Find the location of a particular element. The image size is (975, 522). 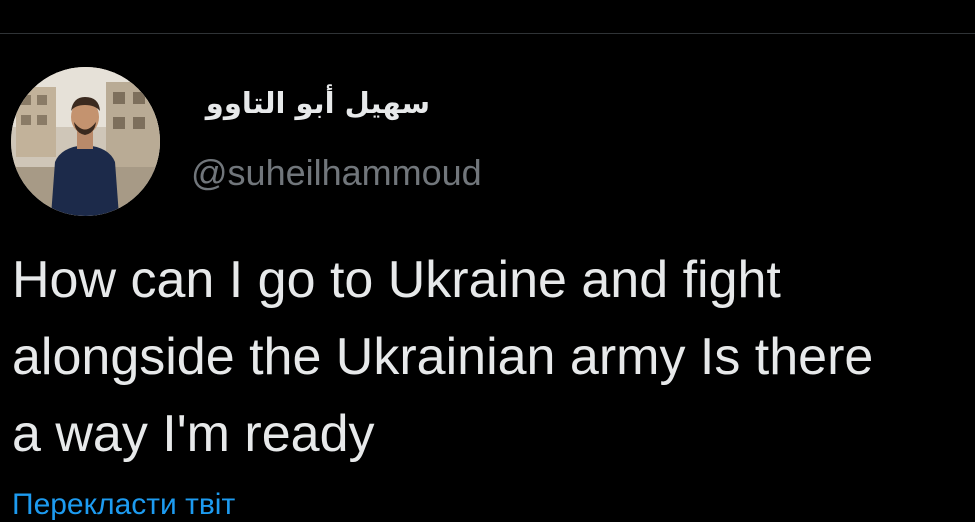

tweet-text-line: a way I'm ready is located at coordinates (193, 434).